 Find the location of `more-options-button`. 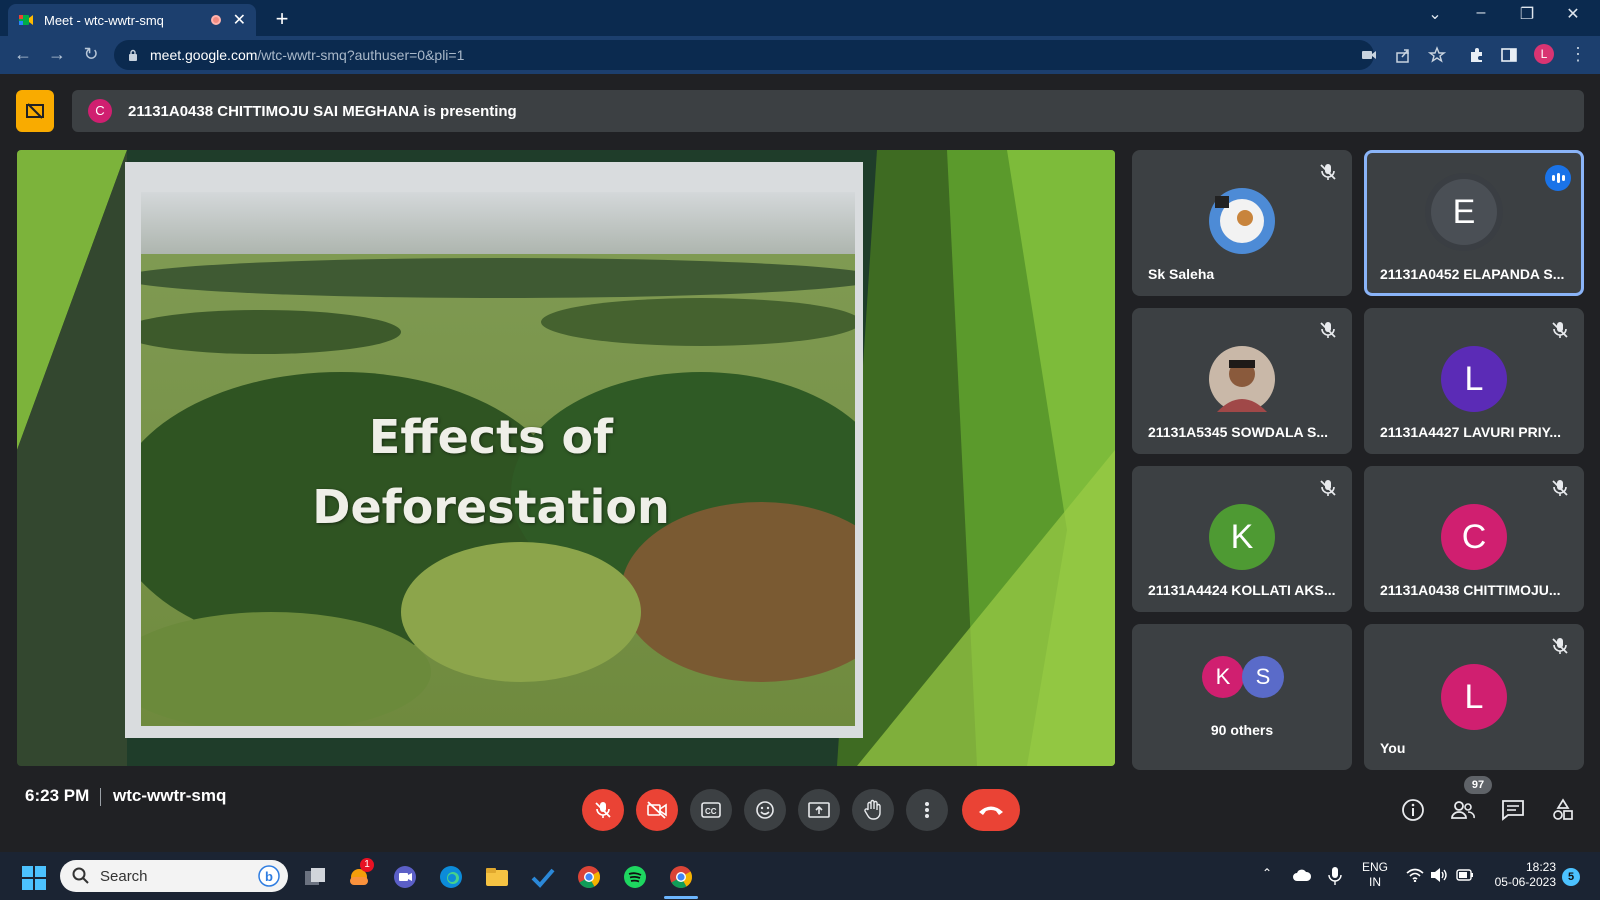

more-options-button is located at coordinates (927, 810).